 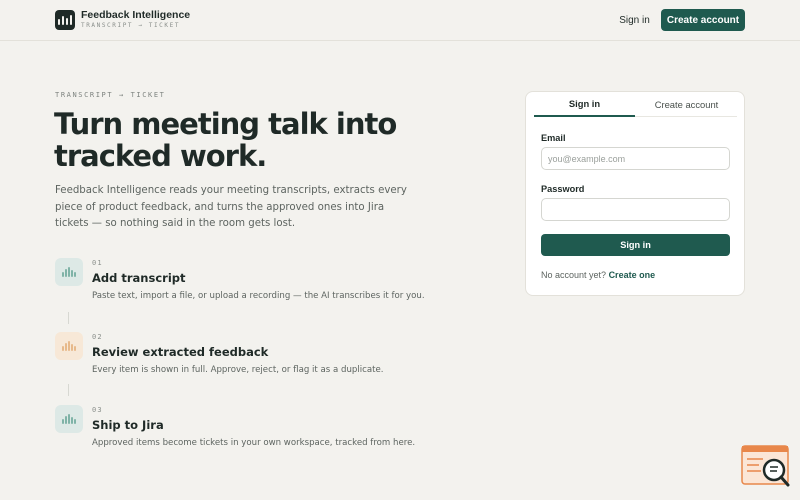 I want to click on auth-footnote: No account yet? Create one, so click(x=598, y=275).